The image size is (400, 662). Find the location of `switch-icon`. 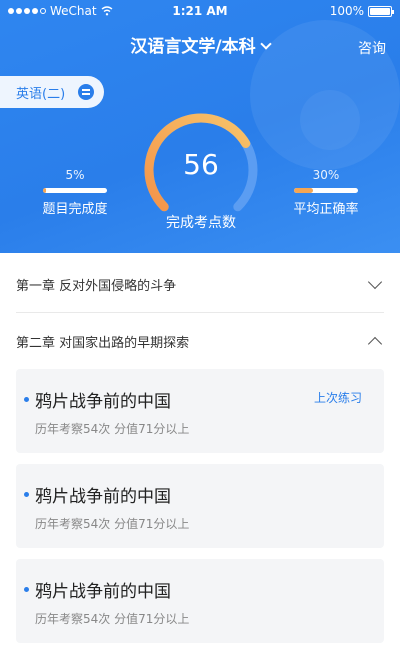

switch-icon is located at coordinates (86, 92).